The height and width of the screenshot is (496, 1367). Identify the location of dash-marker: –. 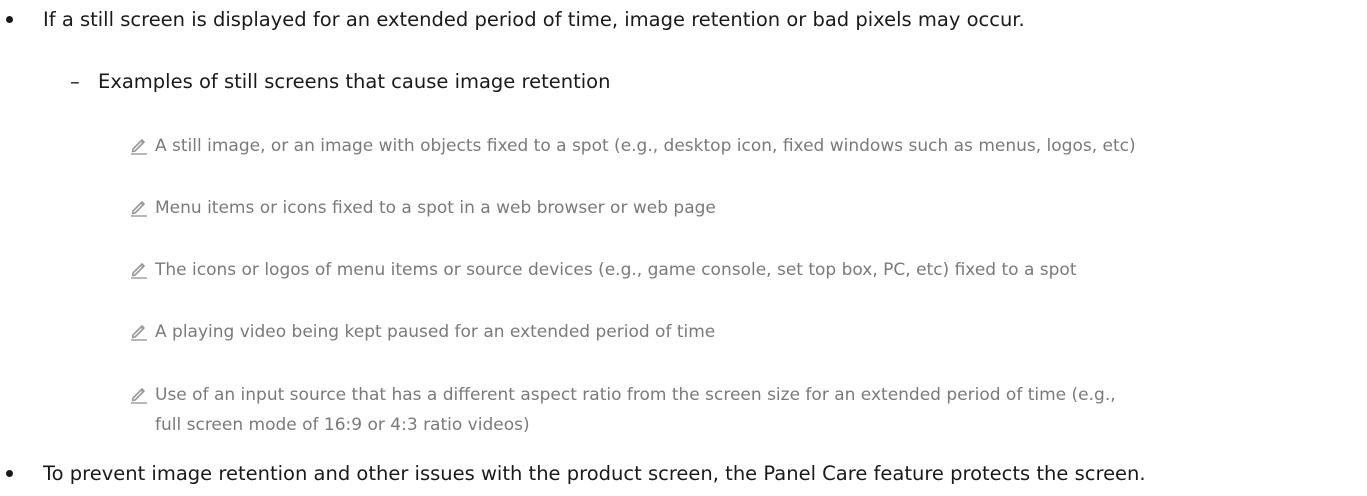
(75, 81).